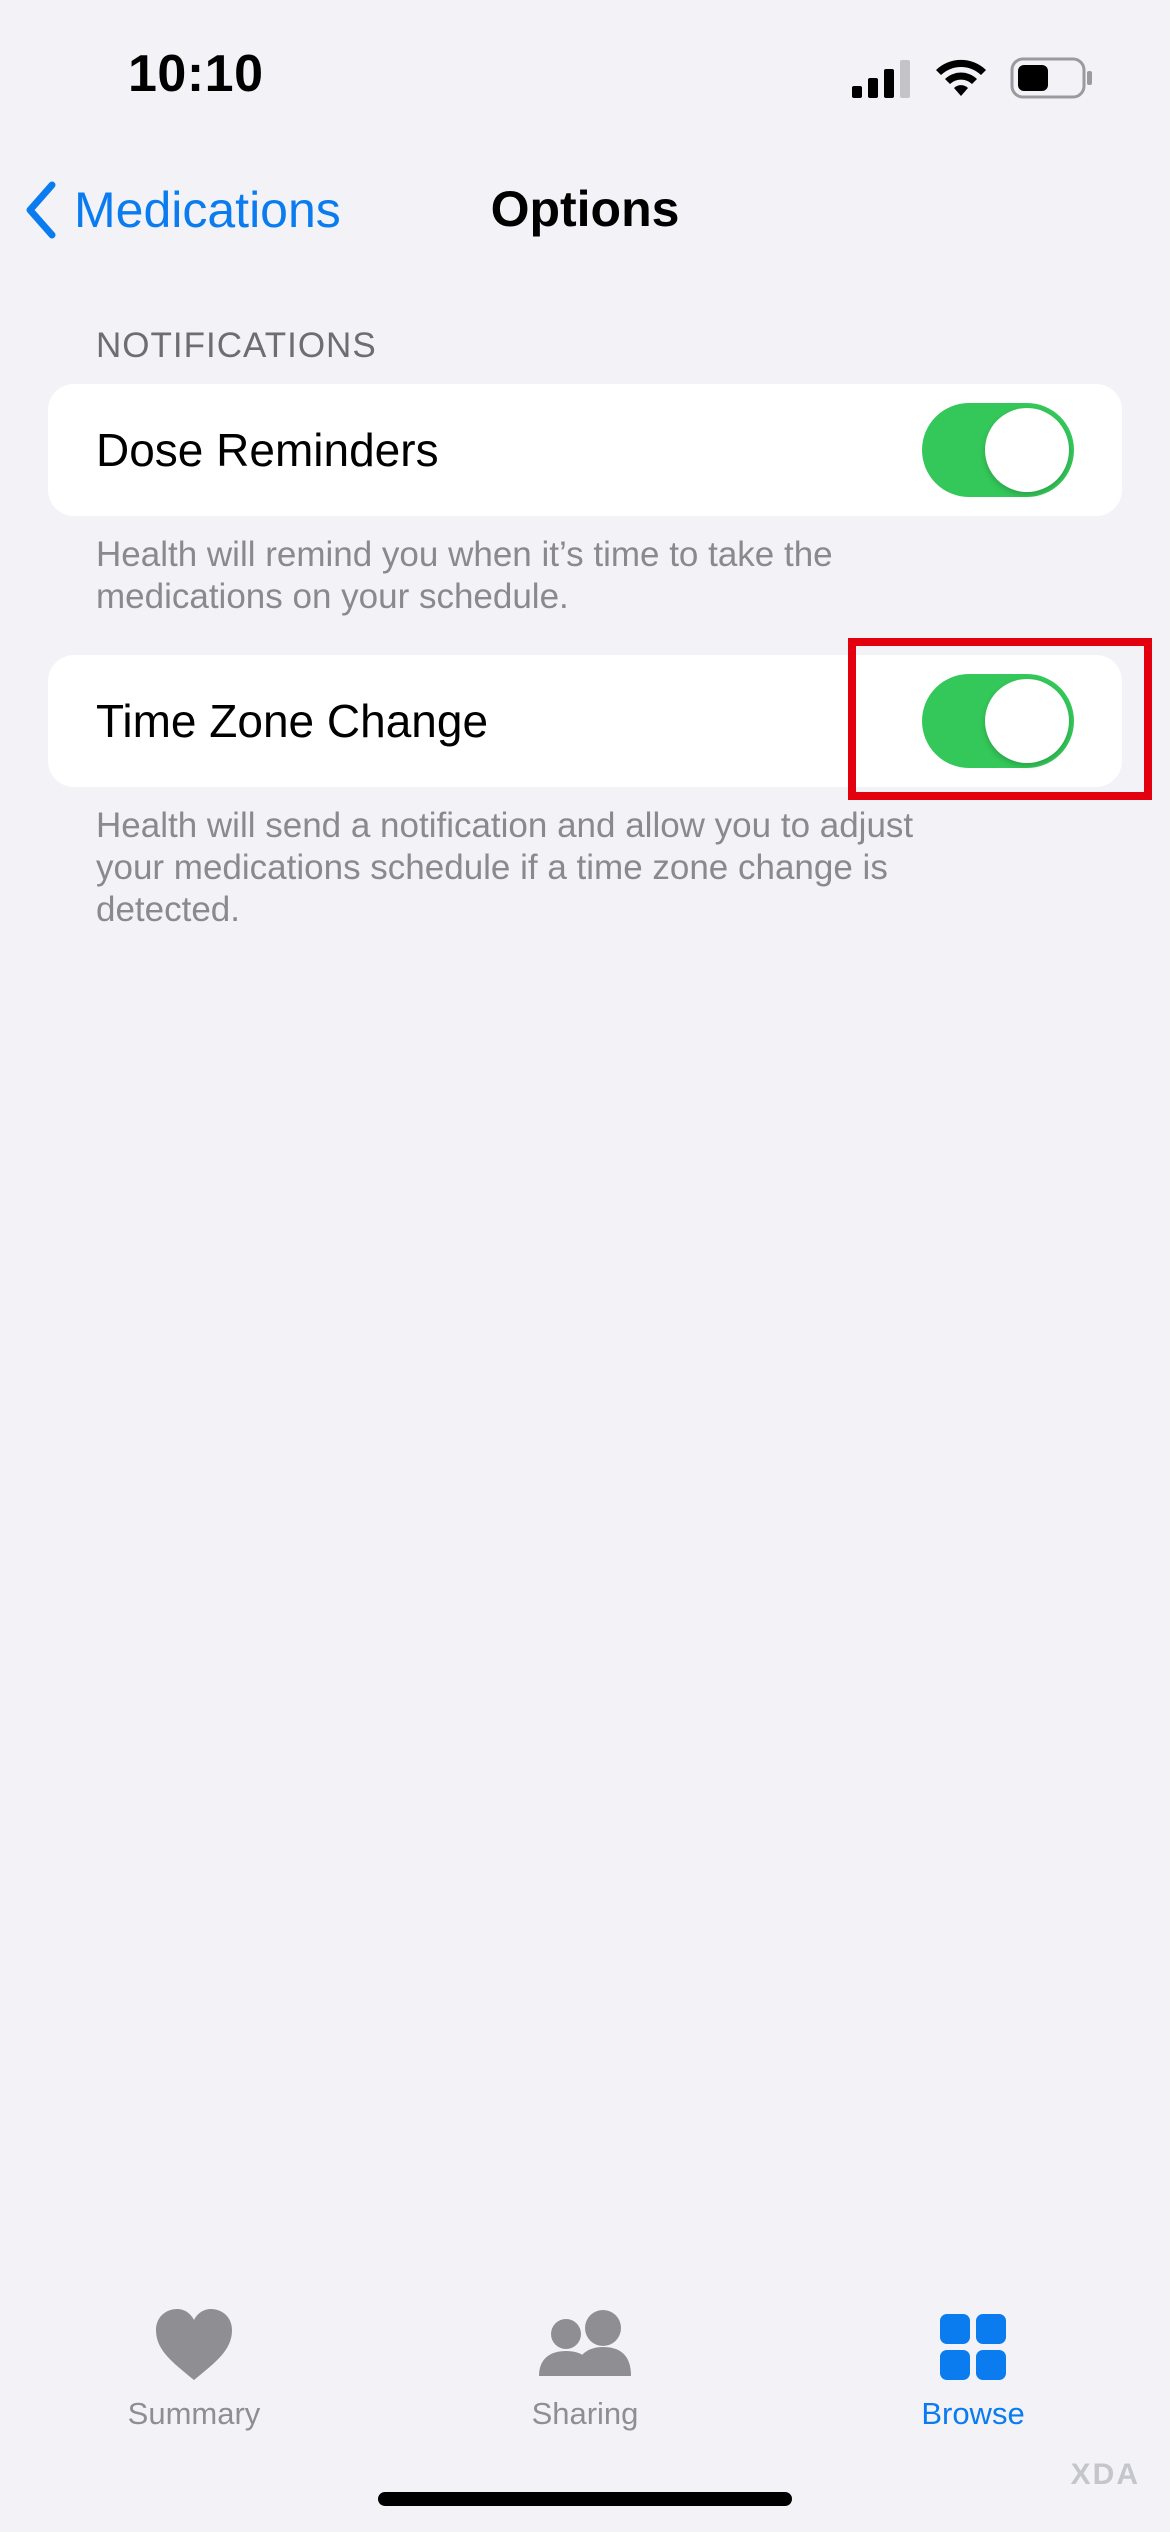 The width and height of the screenshot is (1170, 2532). What do you see at coordinates (973, 2413) in the screenshot?
I see `tab-label: Browse` at bounding box center [973, 2413].